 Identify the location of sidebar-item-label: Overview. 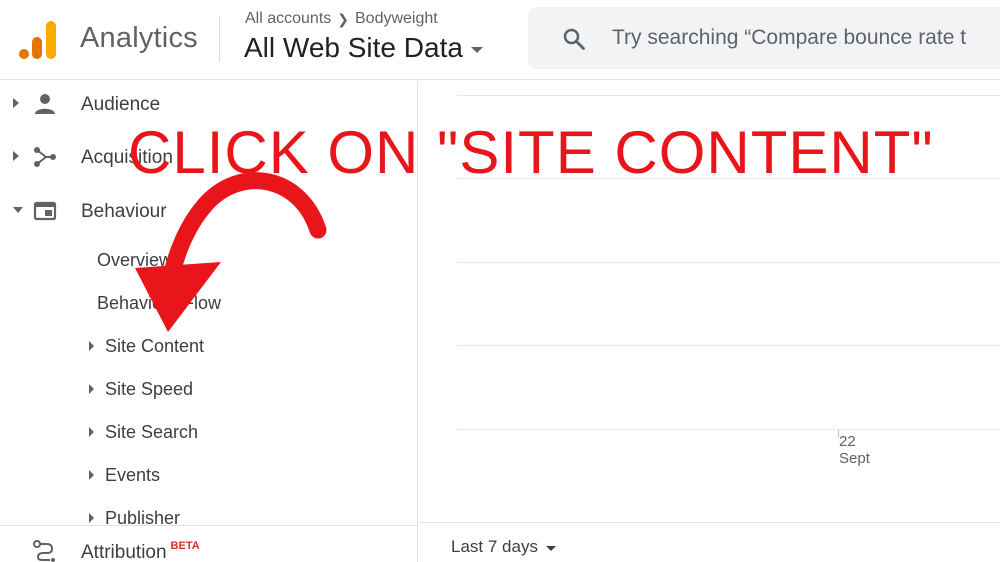
(135, 260).